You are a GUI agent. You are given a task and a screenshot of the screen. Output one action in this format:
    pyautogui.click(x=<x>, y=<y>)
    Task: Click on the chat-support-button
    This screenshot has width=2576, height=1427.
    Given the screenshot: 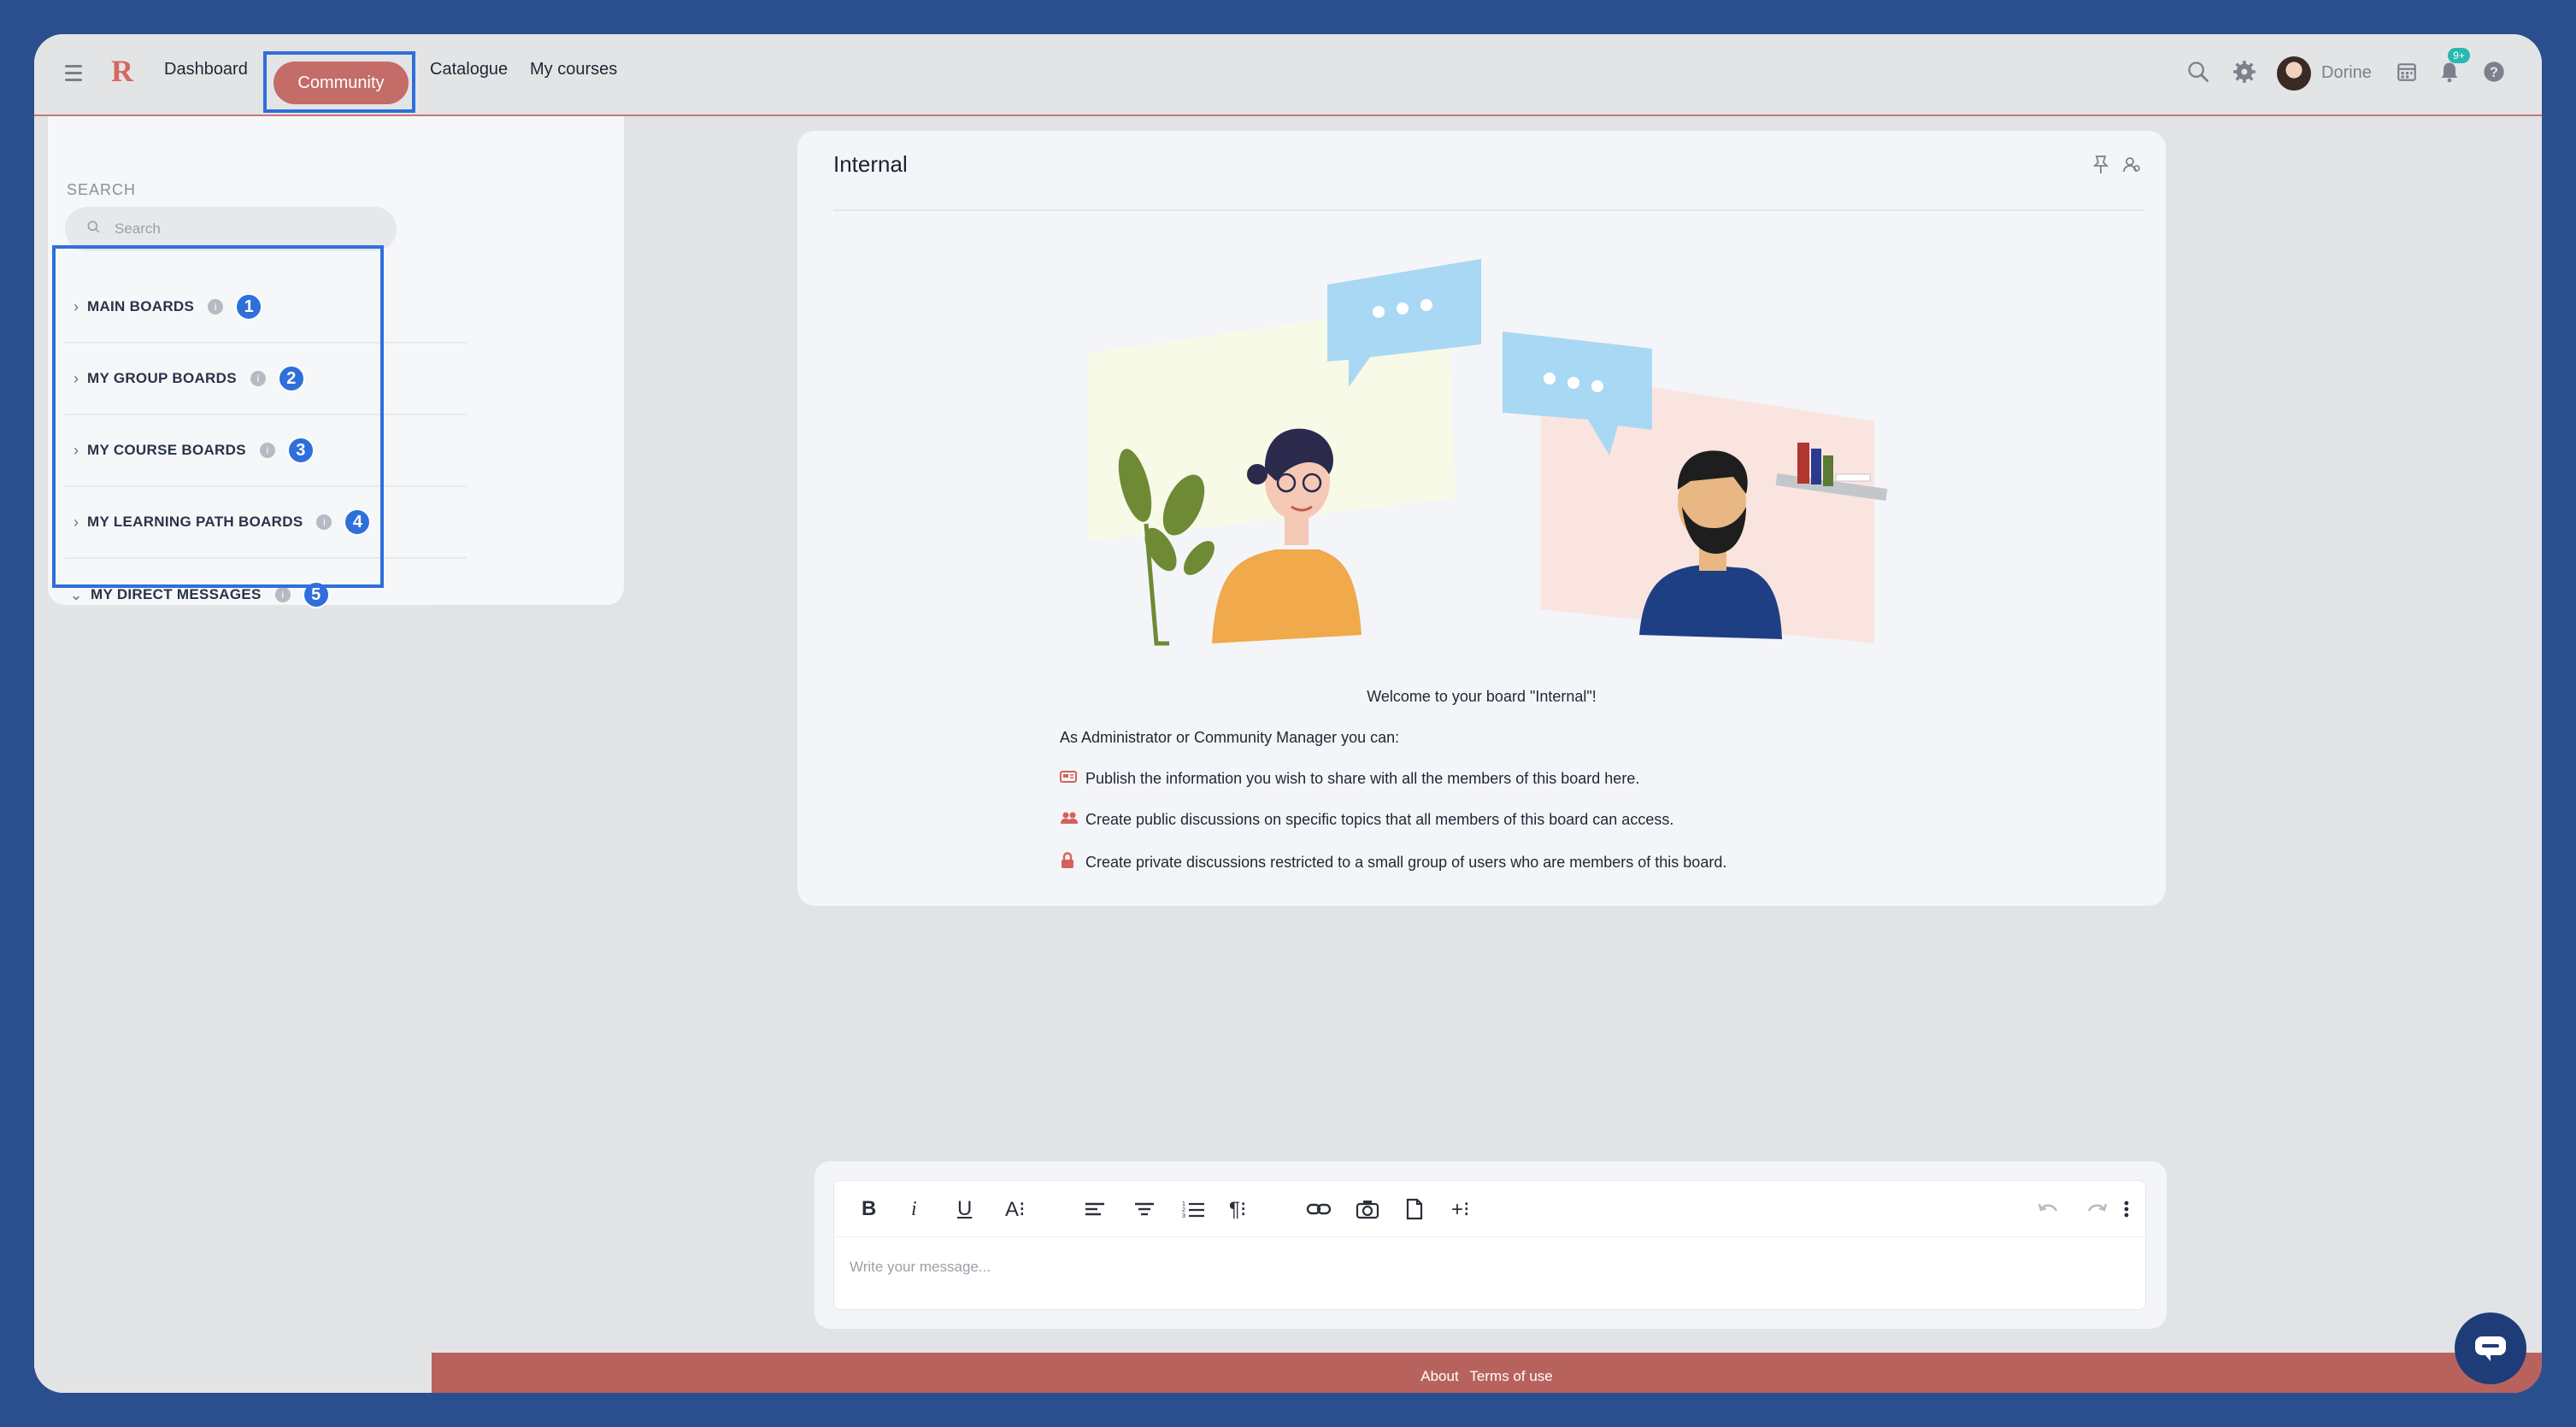 What is the action you would take?
    pyautogui.click(x=2490, y=1348)
    